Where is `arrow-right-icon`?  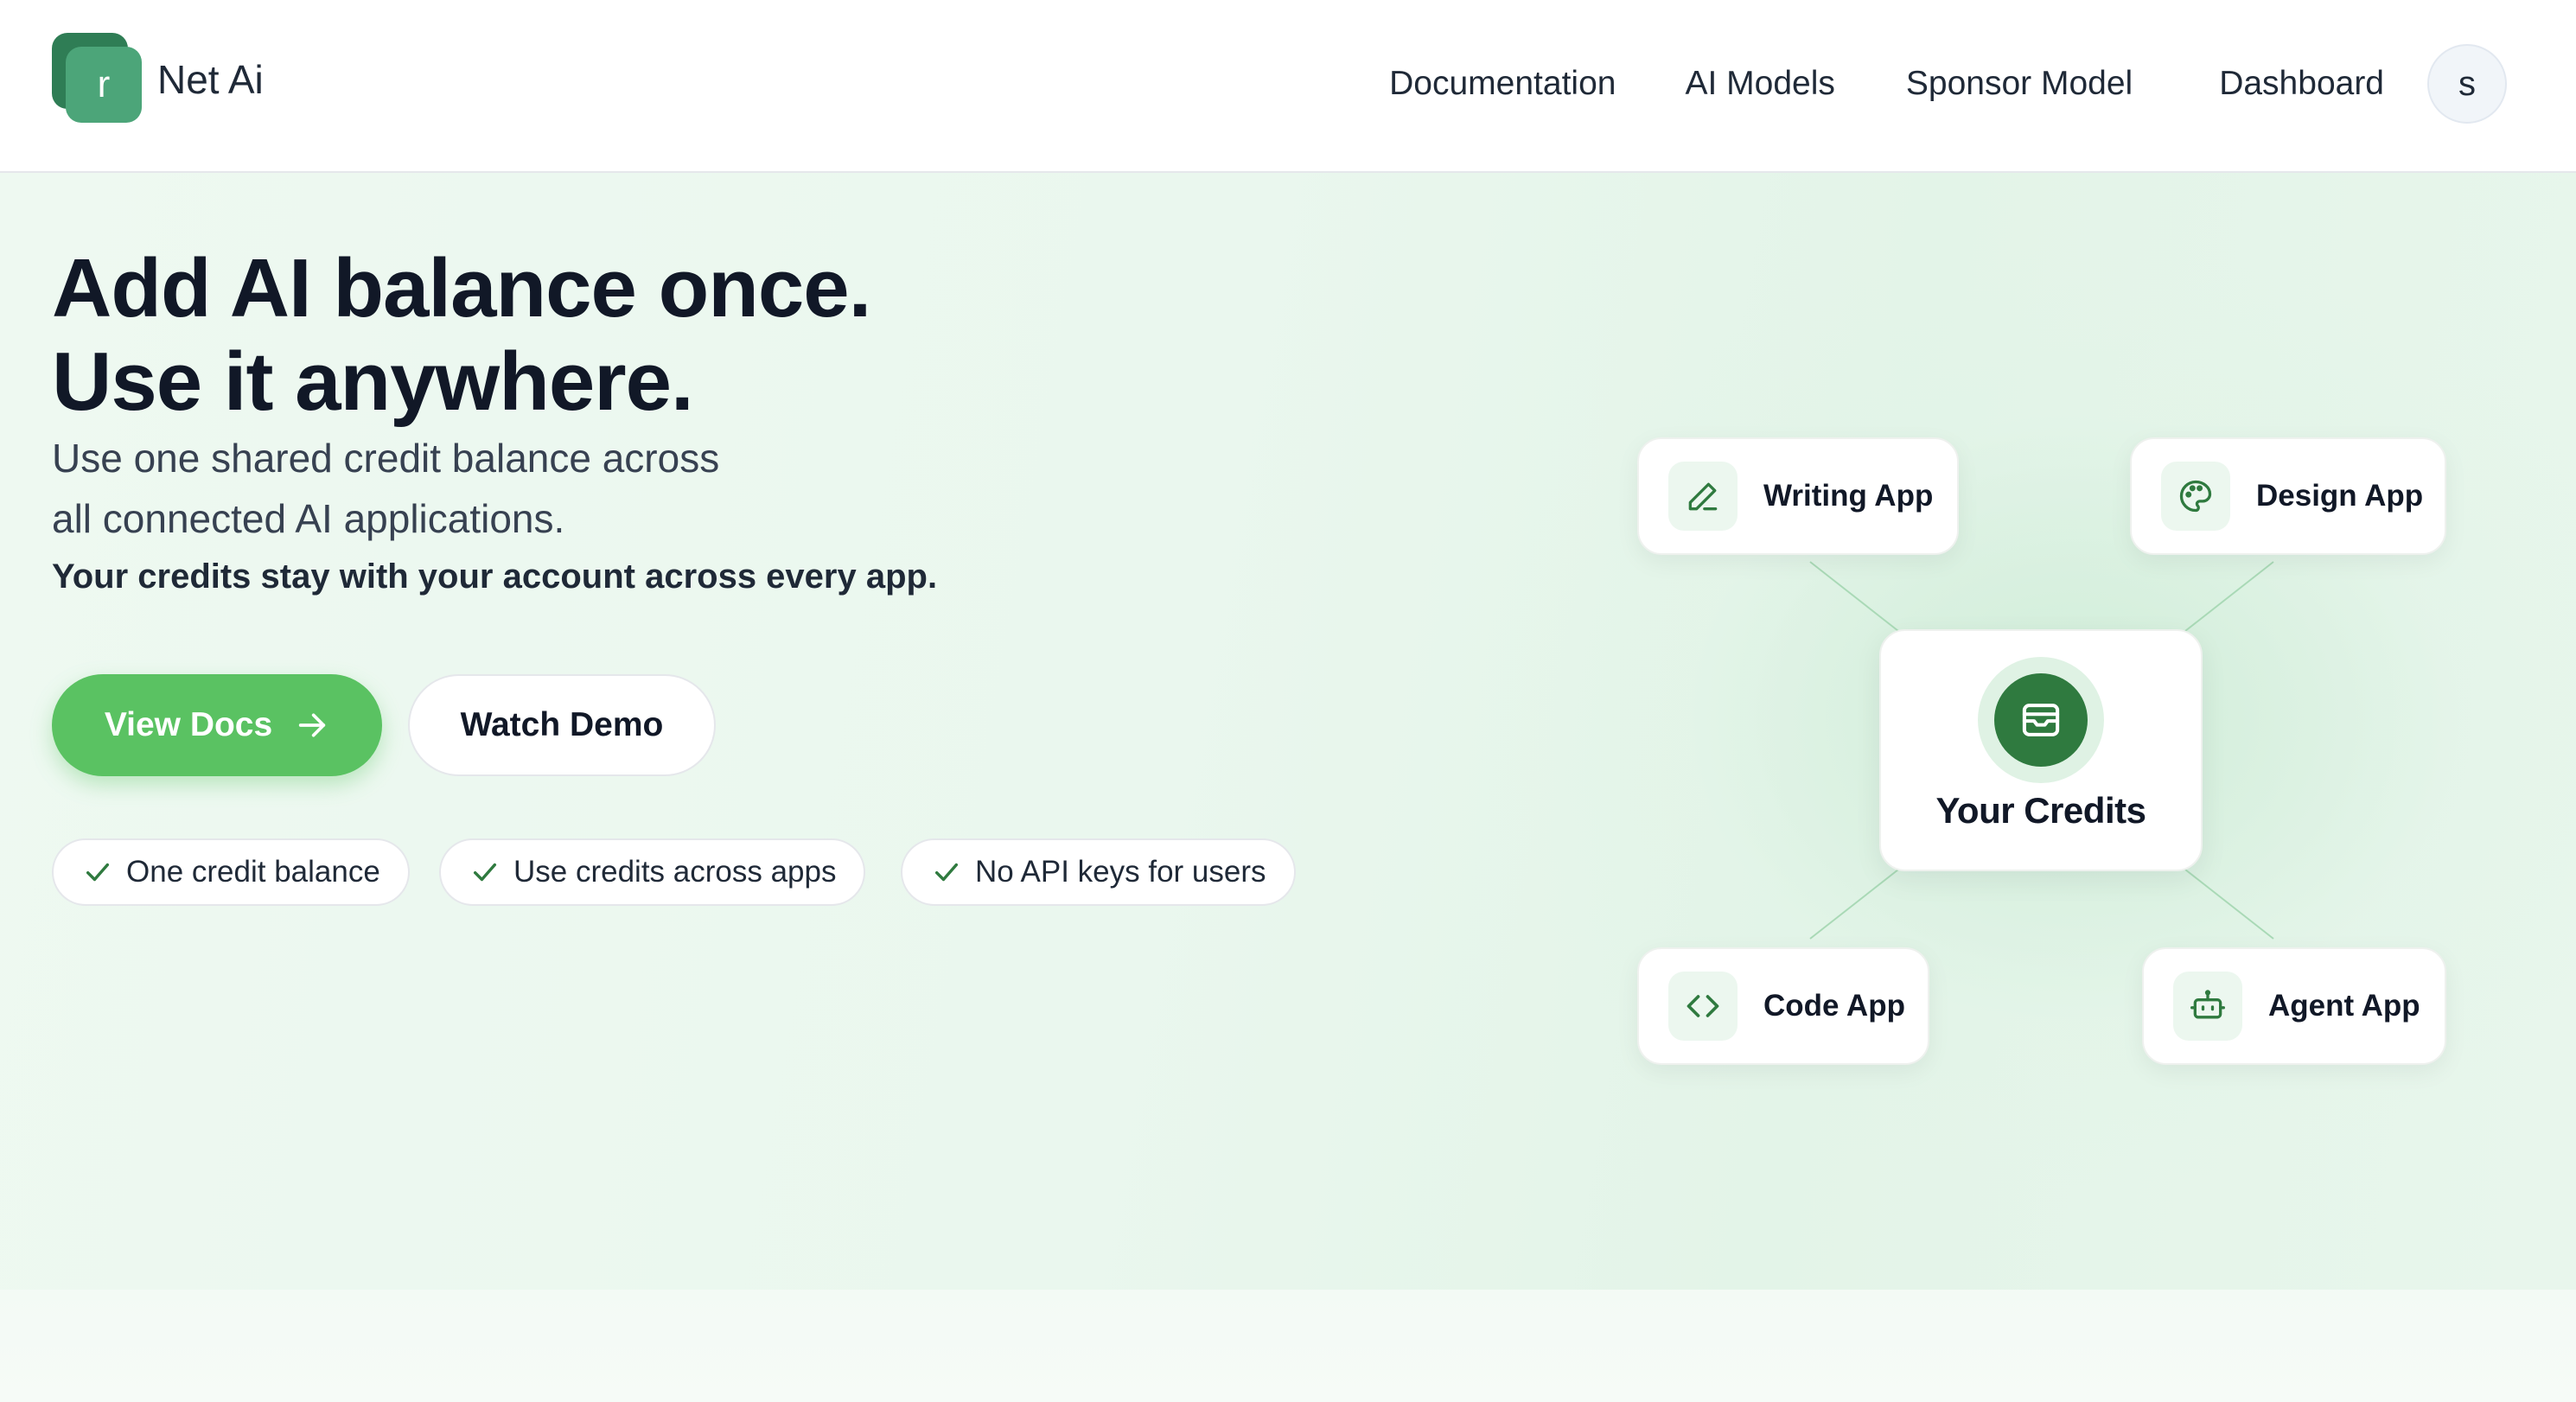 arrow-right-icon is located at coordinates (312, 725).